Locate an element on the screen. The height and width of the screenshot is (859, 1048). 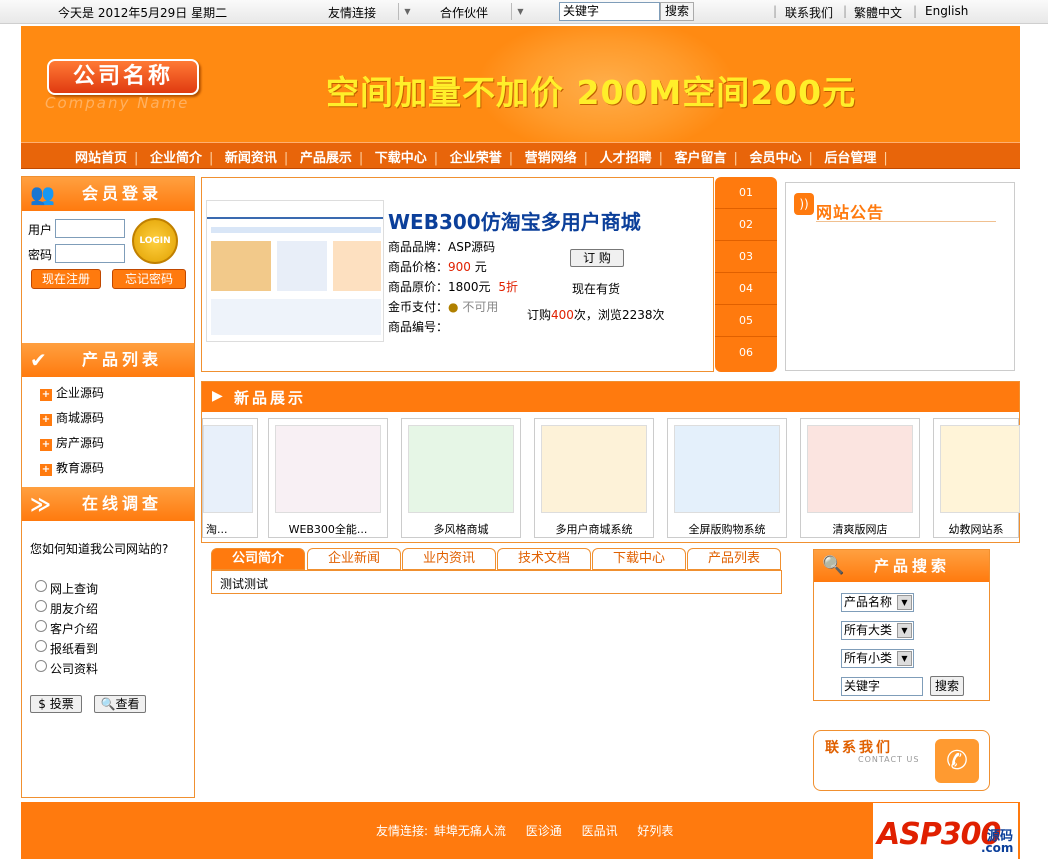
contact-box: 联系我们 CONTACT US ✆ is located at coordinates (901, 760).